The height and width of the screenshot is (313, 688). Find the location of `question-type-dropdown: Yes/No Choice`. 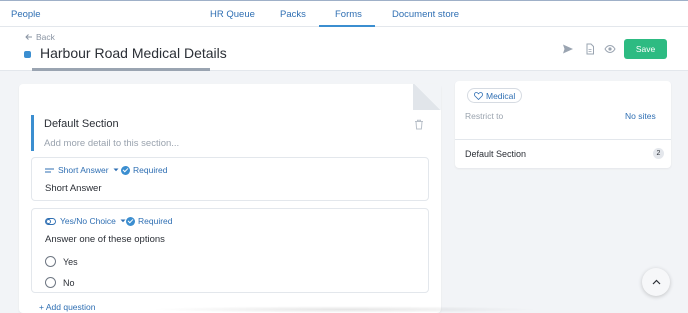

question-type-dropdown: Yes/No Choice is located at coordinates (85, 221).